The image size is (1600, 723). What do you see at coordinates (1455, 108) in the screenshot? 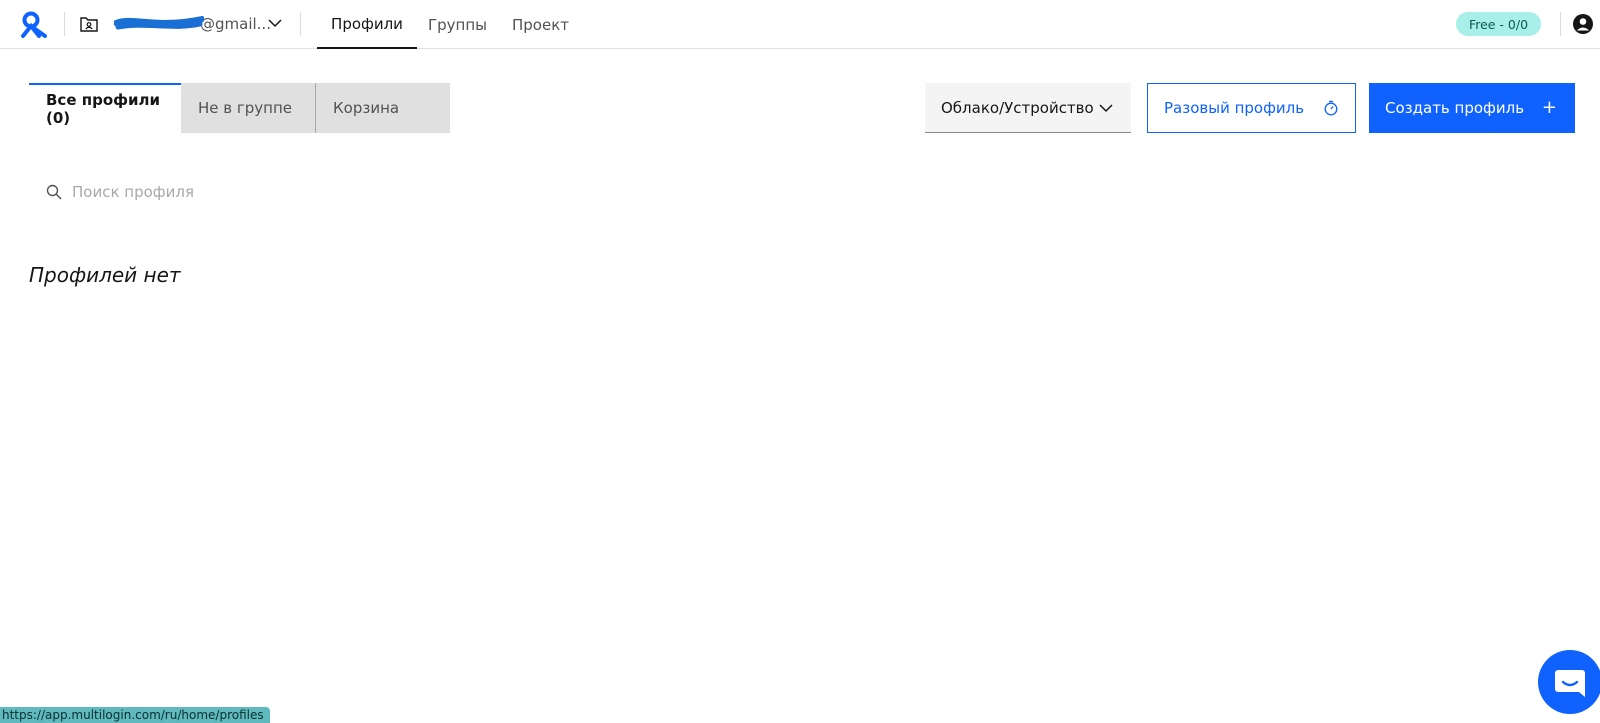
I see `create-profile-label: Создать профиль` at bounding box center [1455, 108].